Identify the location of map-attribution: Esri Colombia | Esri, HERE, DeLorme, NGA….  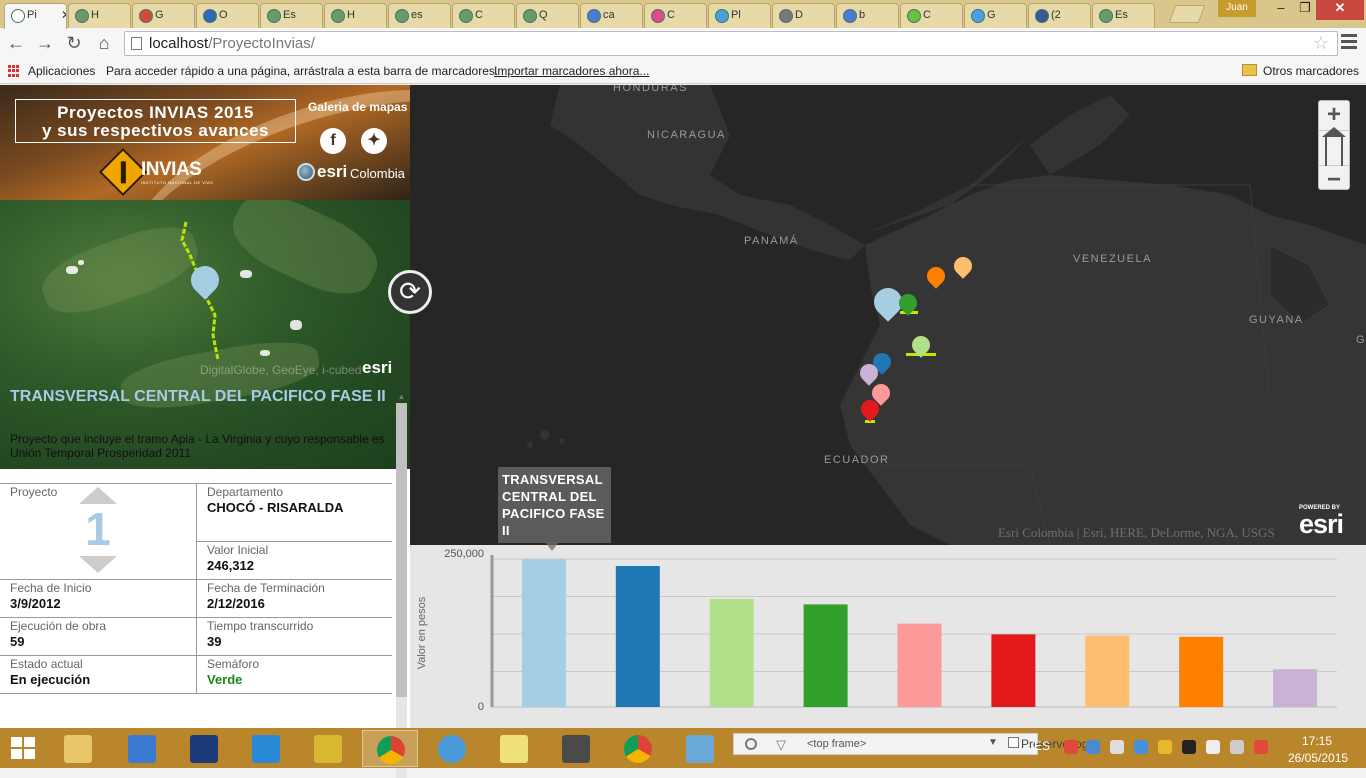
(1136, 532).